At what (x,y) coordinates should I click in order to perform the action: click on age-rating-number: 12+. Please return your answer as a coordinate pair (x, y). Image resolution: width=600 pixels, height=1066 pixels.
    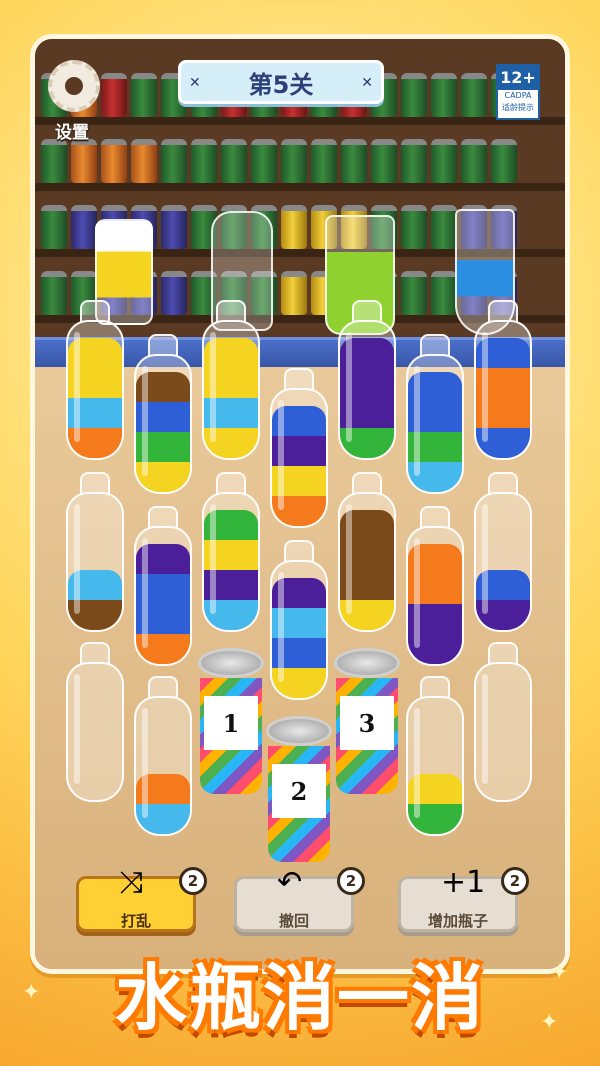
    Looking at the image, I should click on (518, 78).